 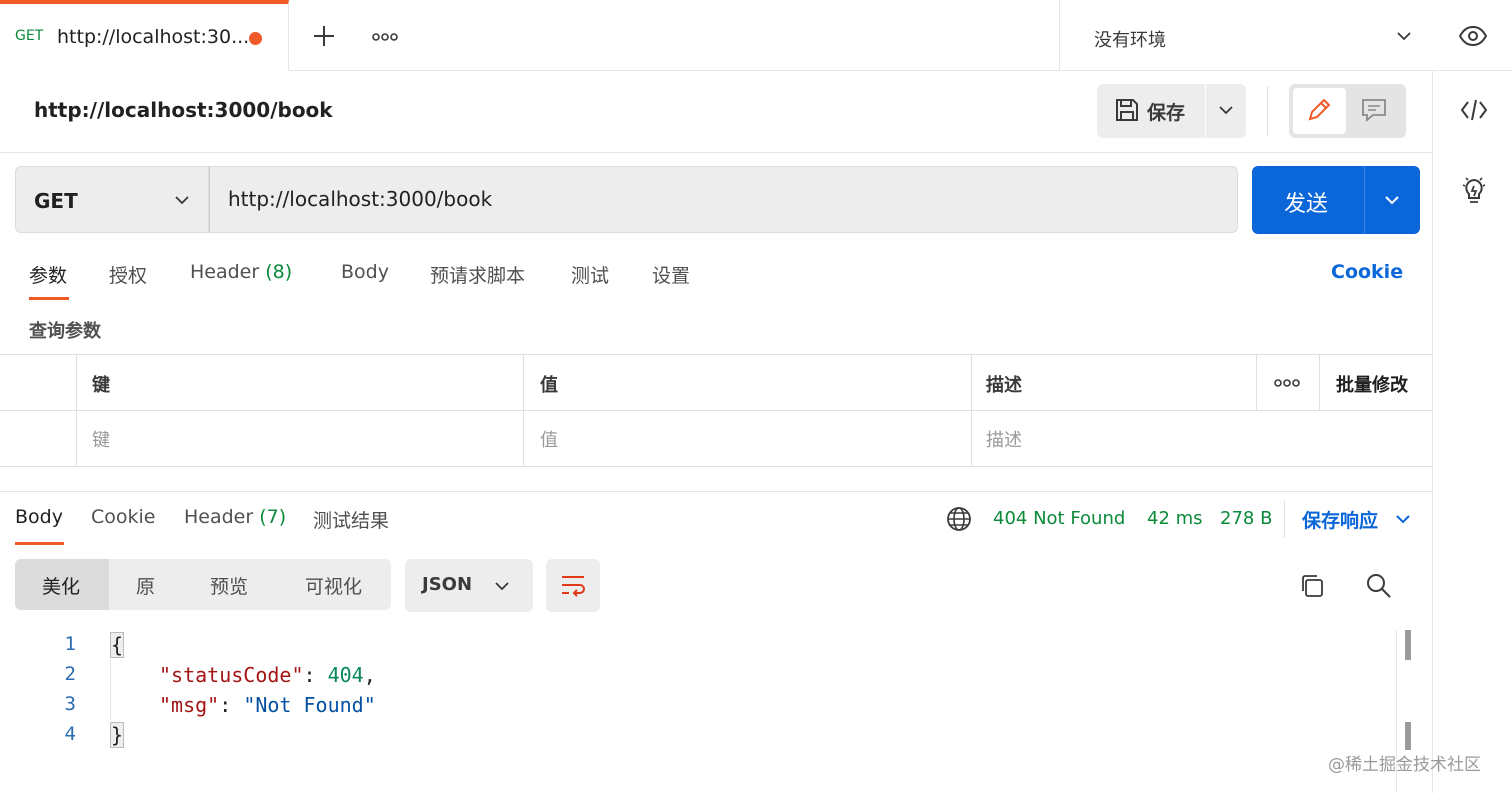 What do you see at coordinates (255, 38) in the screenshot?
I see `unsaved-indicator-icon` at bounding box center [255, 38].